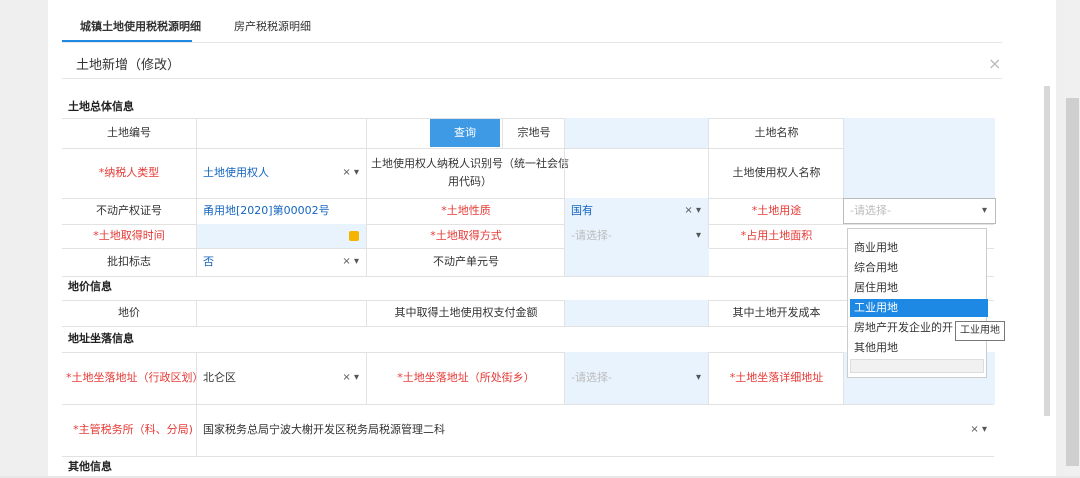 The height and width of the screenshot is (478, 1080). Describe the element at coordinates (636, 133) in the screenshot. I see `parcel-no-input` at that location.